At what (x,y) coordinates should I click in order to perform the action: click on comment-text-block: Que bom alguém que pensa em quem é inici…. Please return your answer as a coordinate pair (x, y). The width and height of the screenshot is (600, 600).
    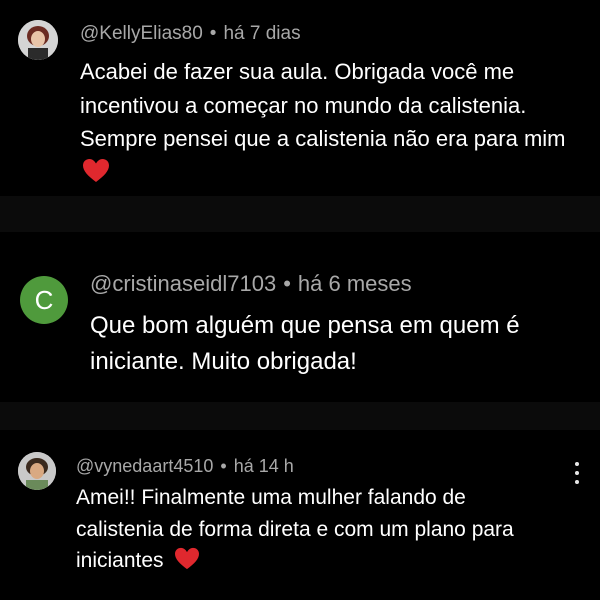
    Looking at the image, I should click on (340, 344).